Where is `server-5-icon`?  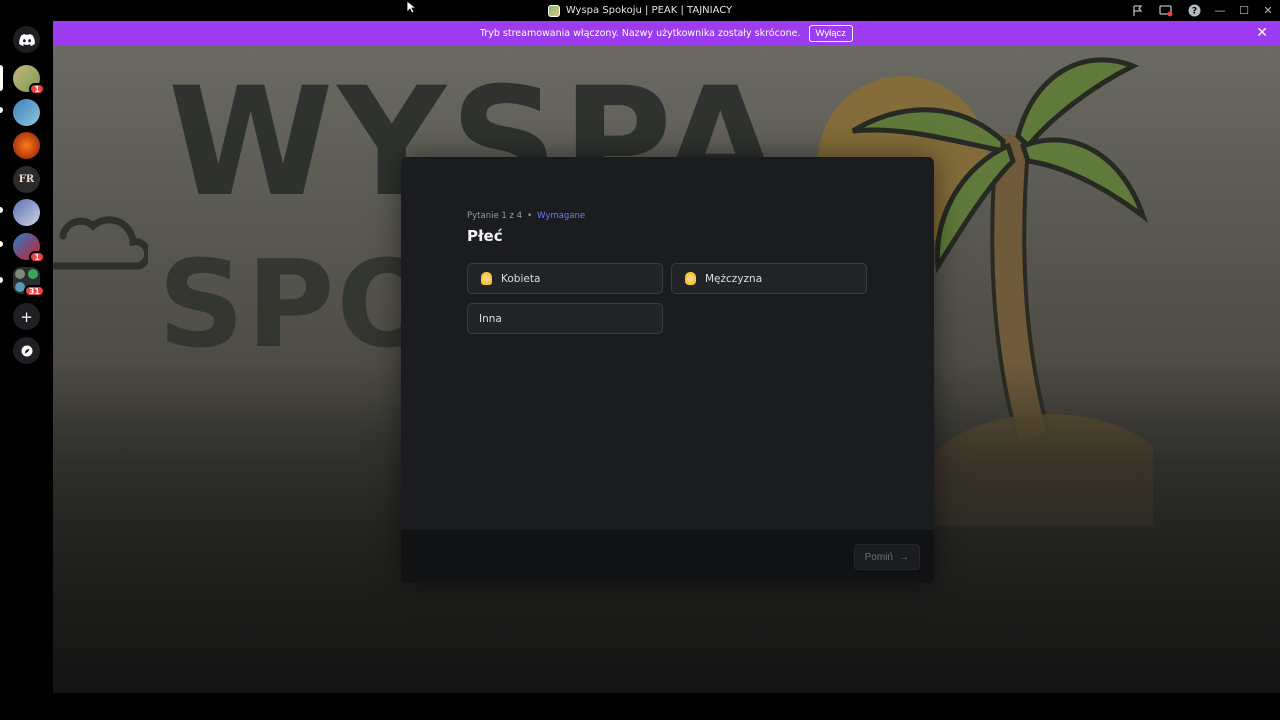 server-5-icon is located at coordinates (26, 212).